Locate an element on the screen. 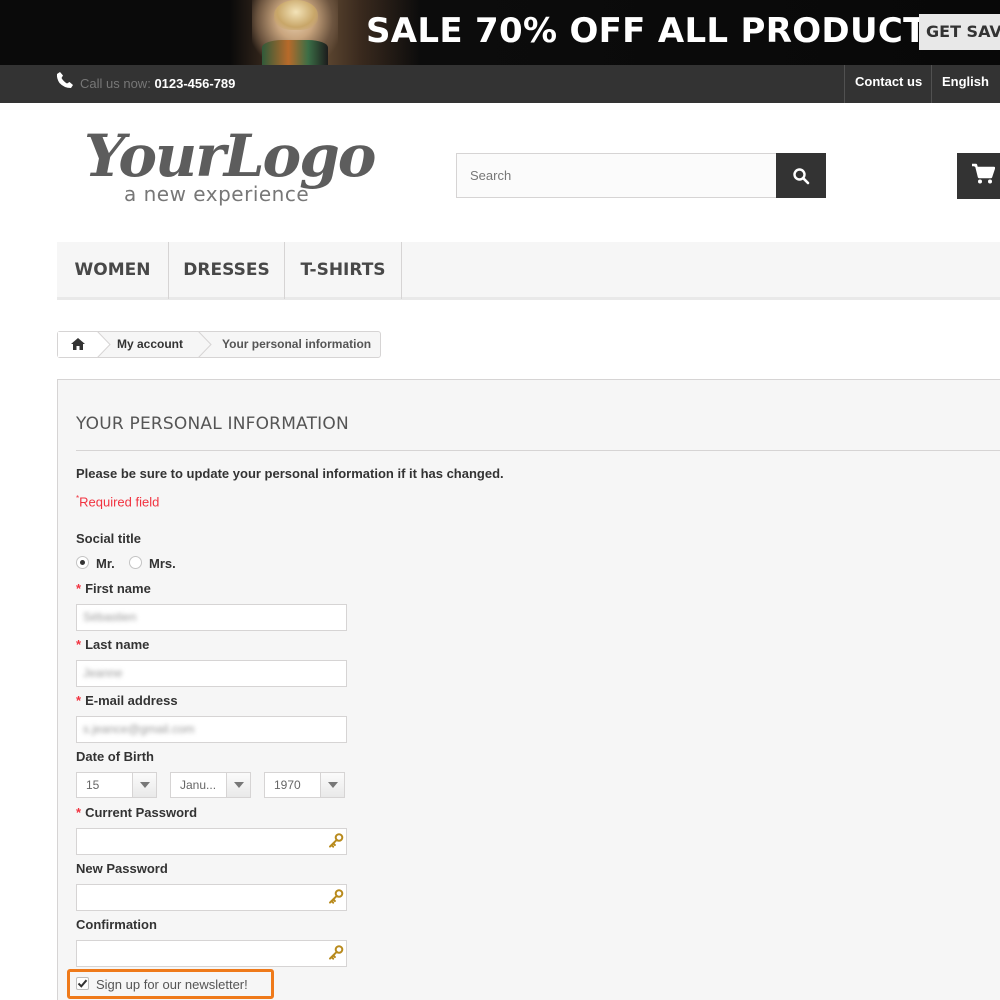  promo-banner: SALE 70% OFF ALL PRODUCTS GET SAVIN is located at coordinates (500, 32).